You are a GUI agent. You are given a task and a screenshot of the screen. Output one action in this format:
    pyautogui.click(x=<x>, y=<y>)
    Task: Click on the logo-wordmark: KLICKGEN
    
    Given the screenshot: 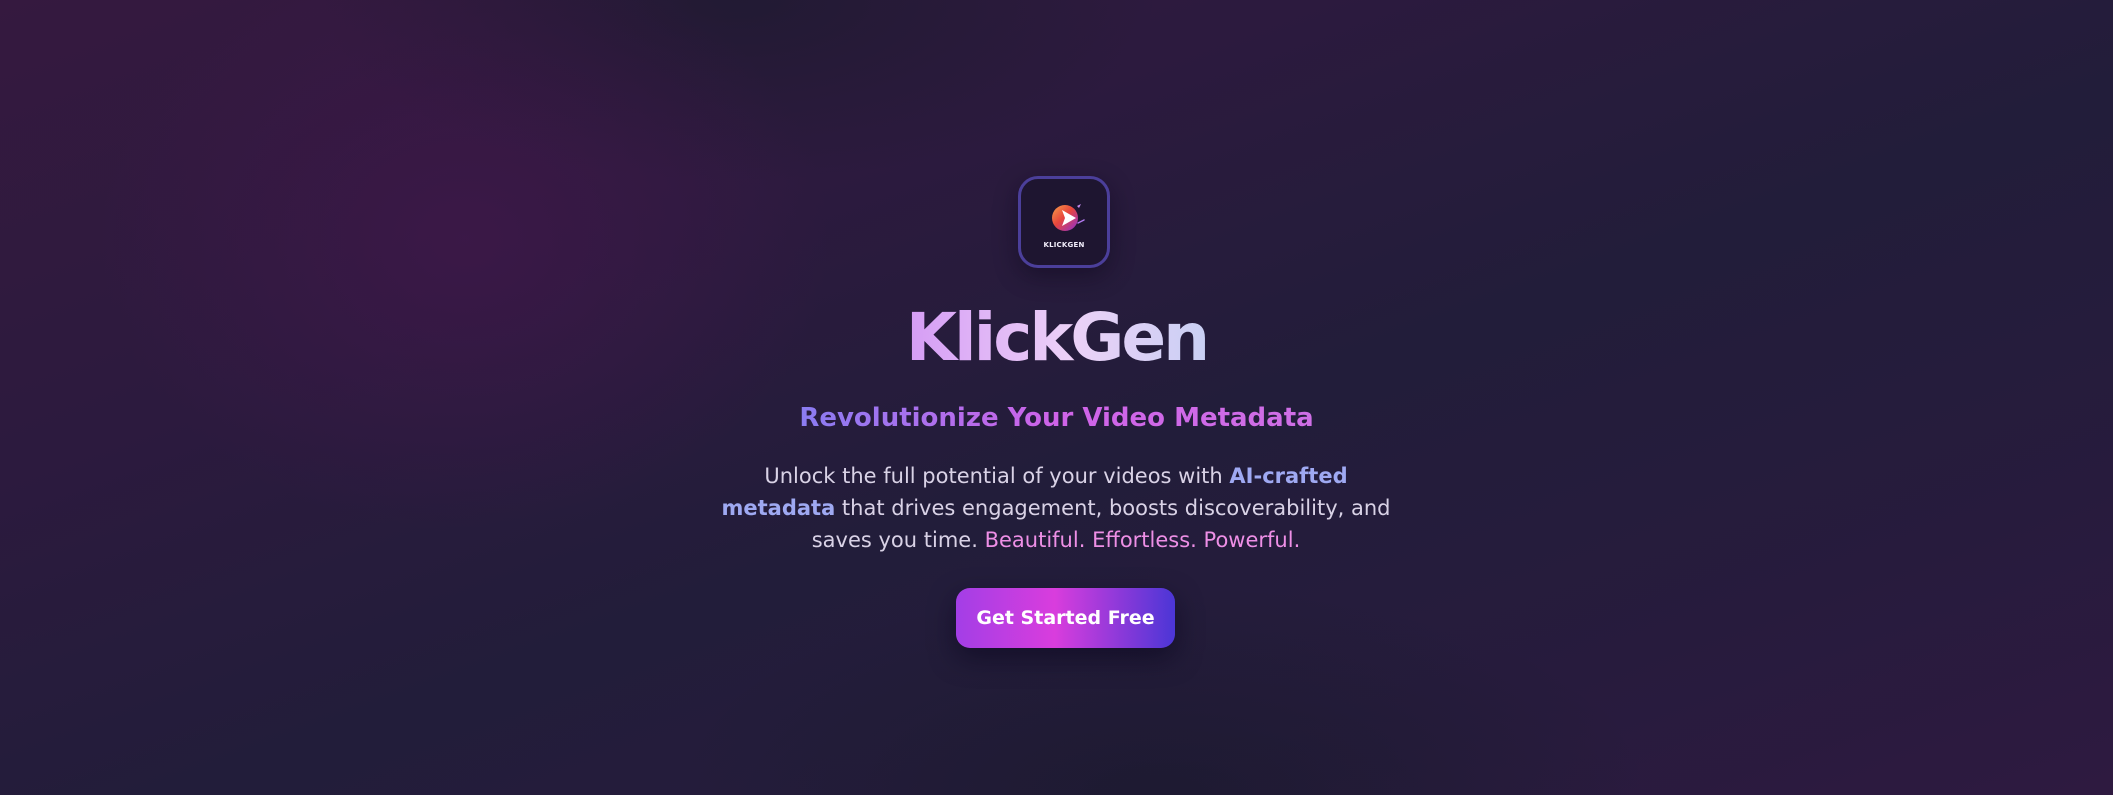 What is the action you would take?
    pyautogui.click(x=1064, y=245)
    